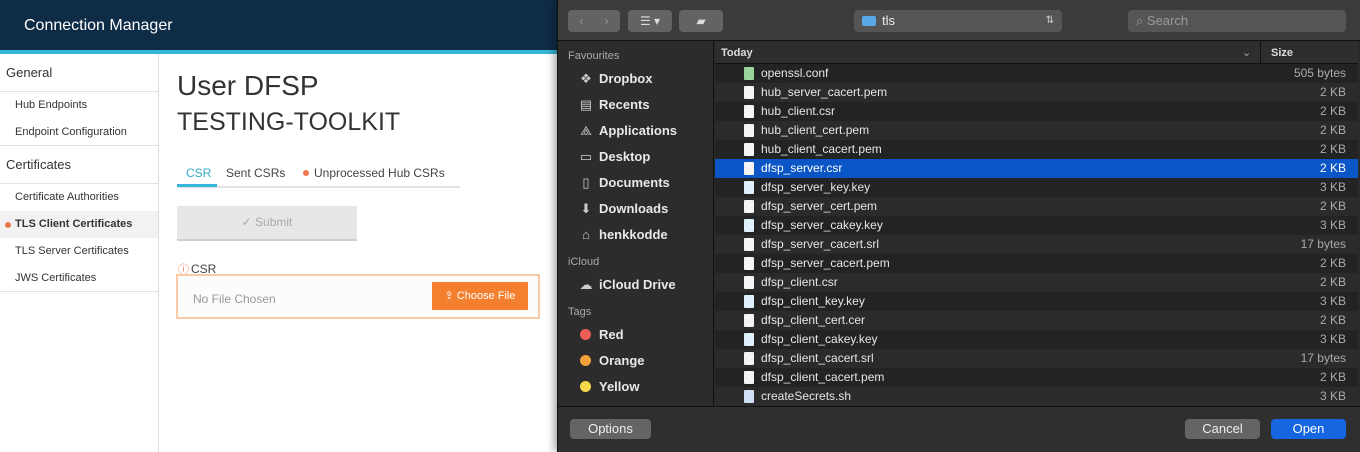 The image size is (1360, 452). Describe the element at coordinates (586, 78) in the screenshot. I see `dropbox-icon: ❖` at that location.